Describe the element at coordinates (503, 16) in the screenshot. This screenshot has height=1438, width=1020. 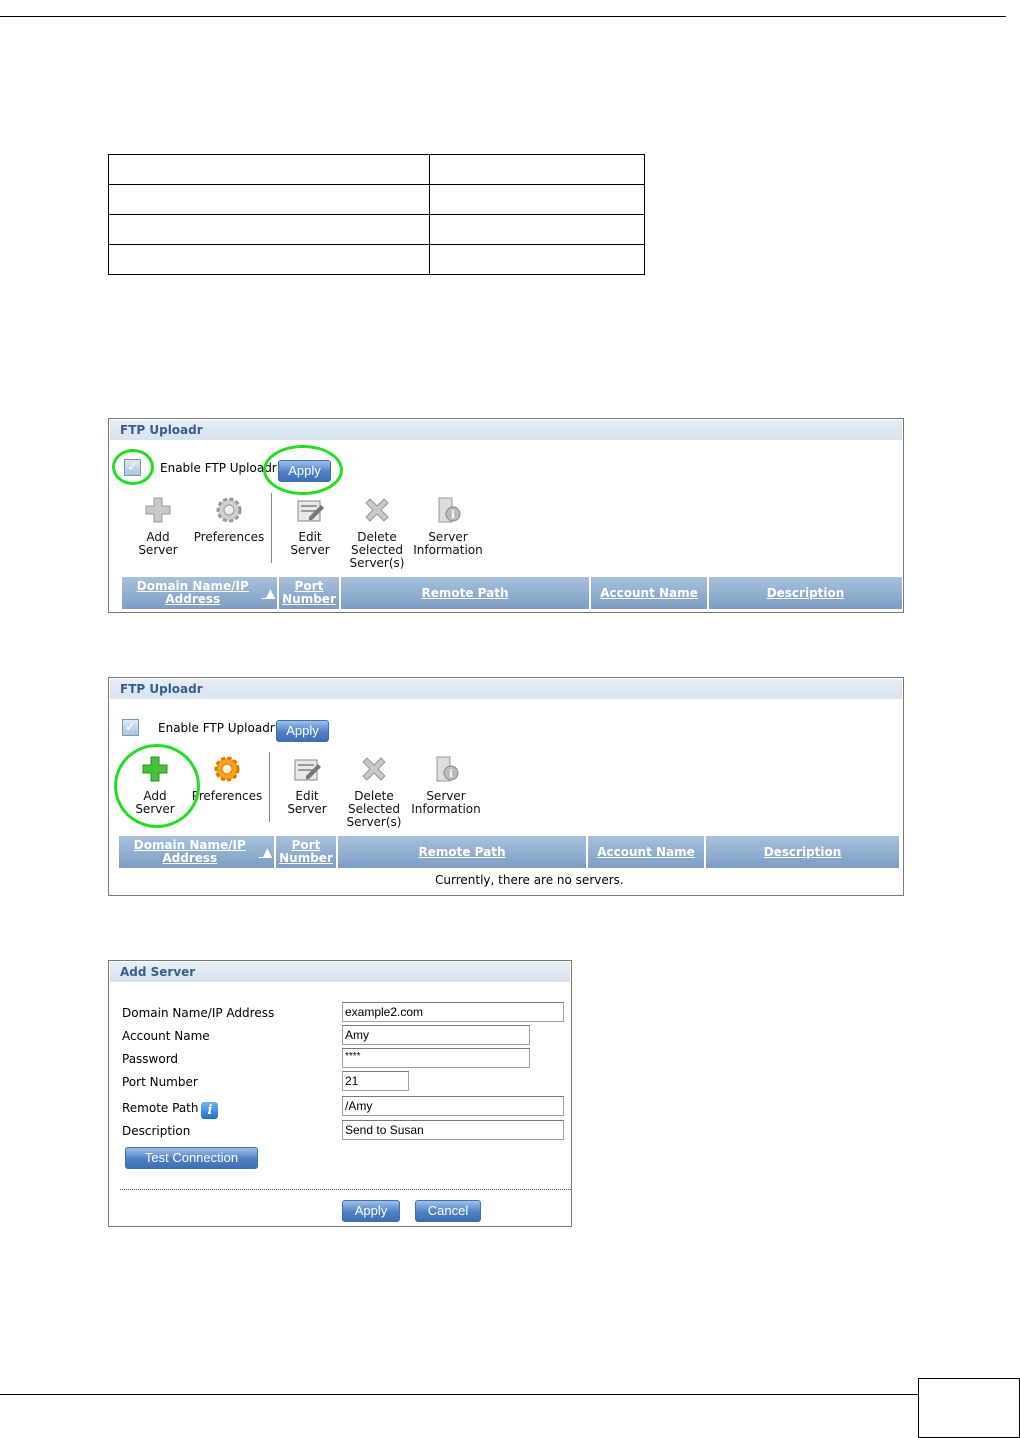
I see `header-rule` at that location.